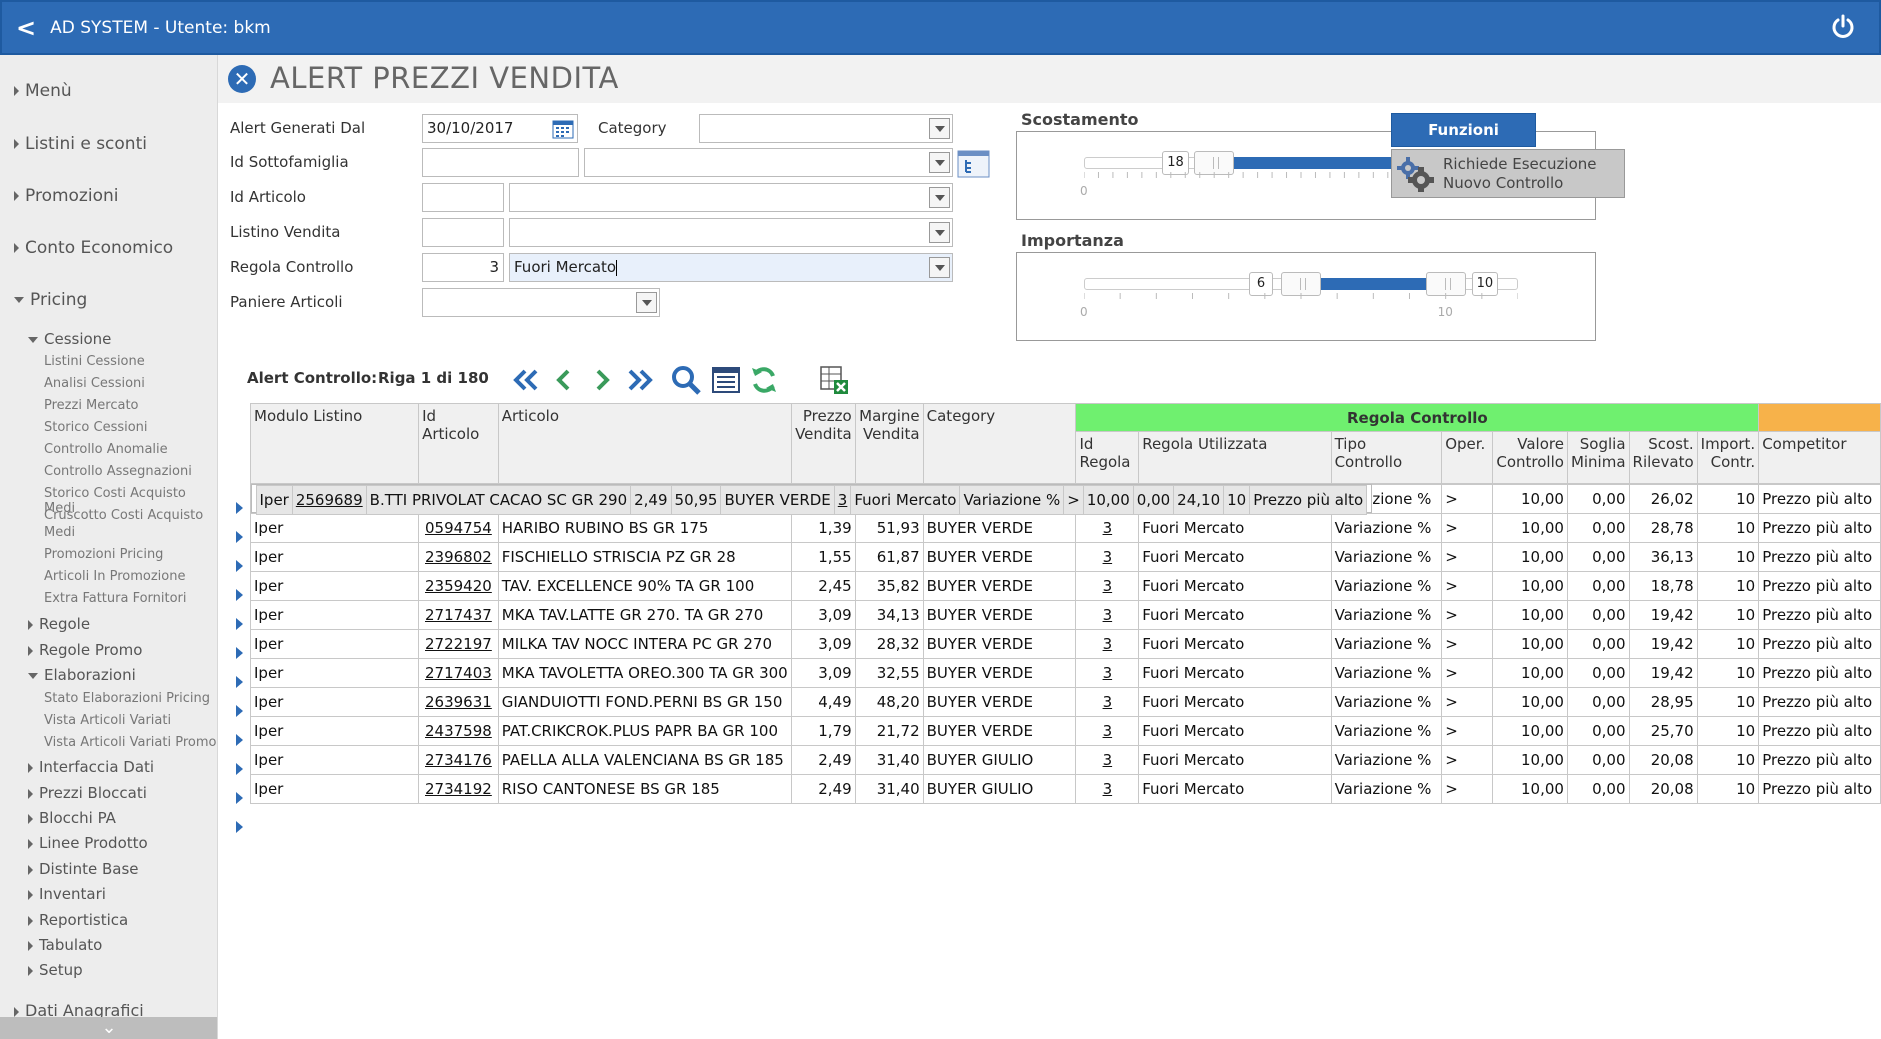  What do you see at coordinates (823, 443) in the screenshot?
I see `col-prezzo: Prezzo Vendita` at bounding box center [823, 443].